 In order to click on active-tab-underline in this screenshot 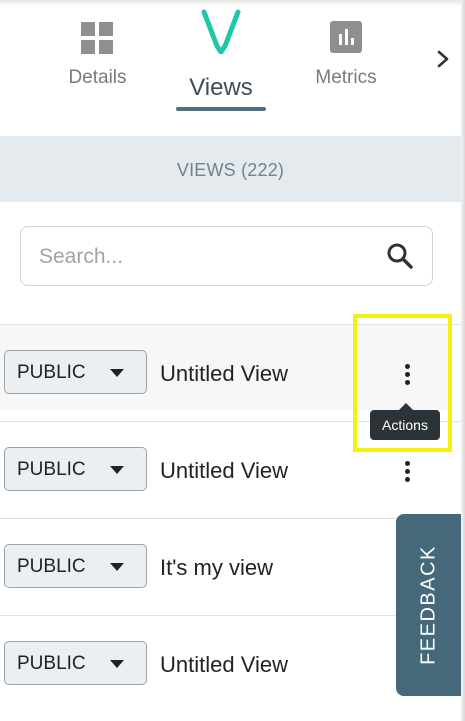, I will do `click(221, 109)`.